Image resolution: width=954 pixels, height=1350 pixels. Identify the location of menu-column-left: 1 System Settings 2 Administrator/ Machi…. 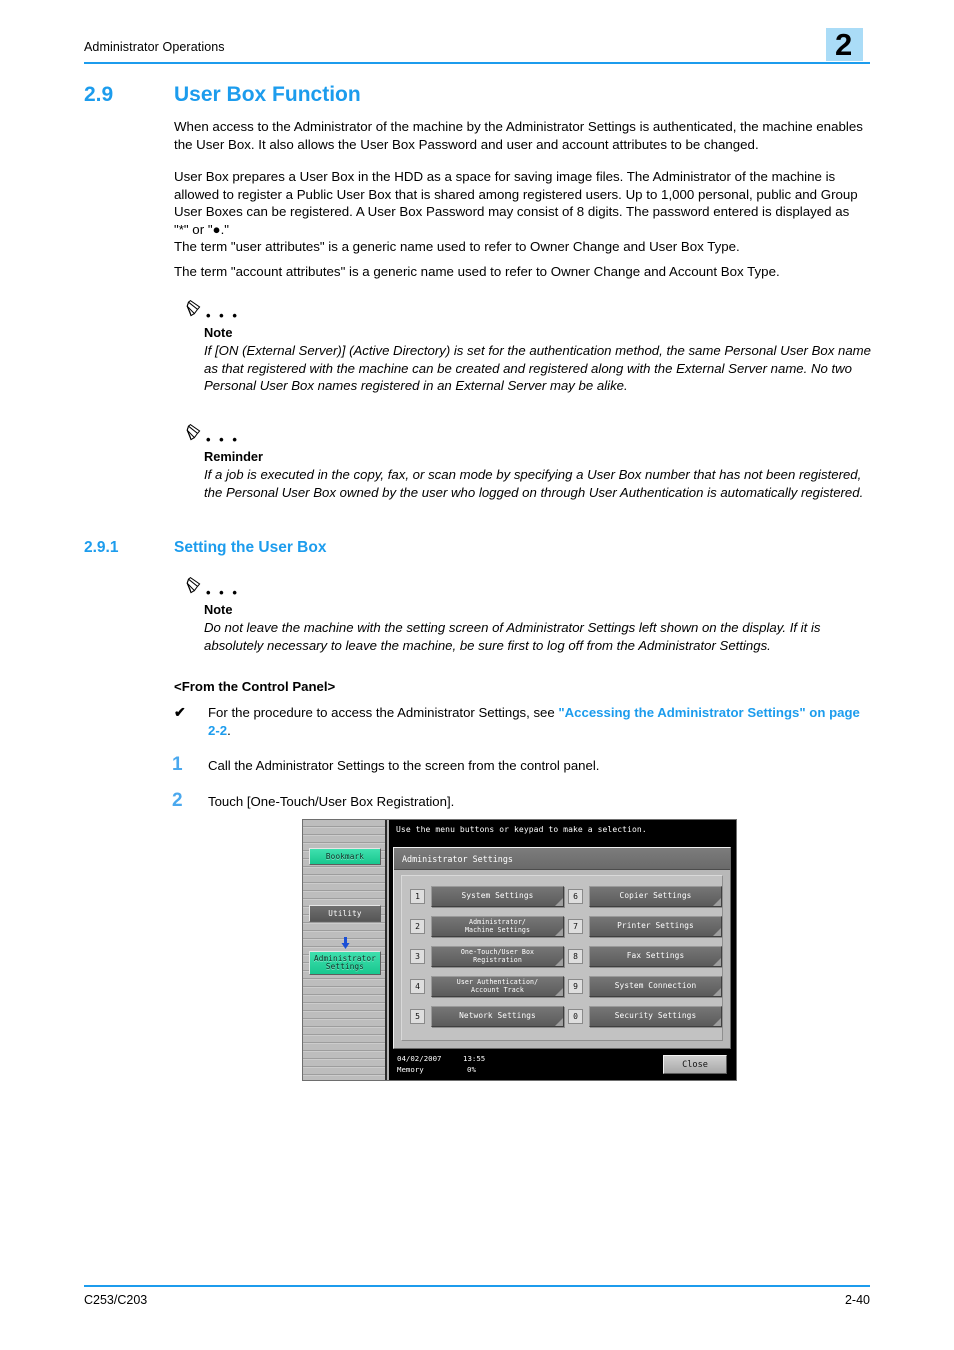
(487, 961).